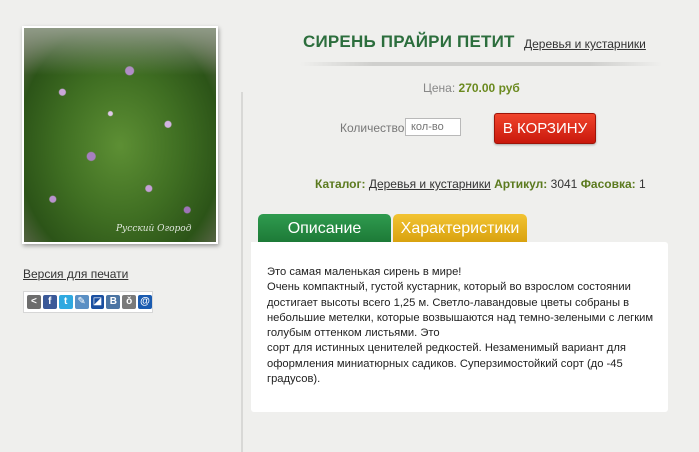 Image resolution: width=699 pixels, height=452 pixels. What do you see at coordinates (489, 88) in the screenshot?
I see `price-value: 270.00 руб` at bounding box center [489, 88].